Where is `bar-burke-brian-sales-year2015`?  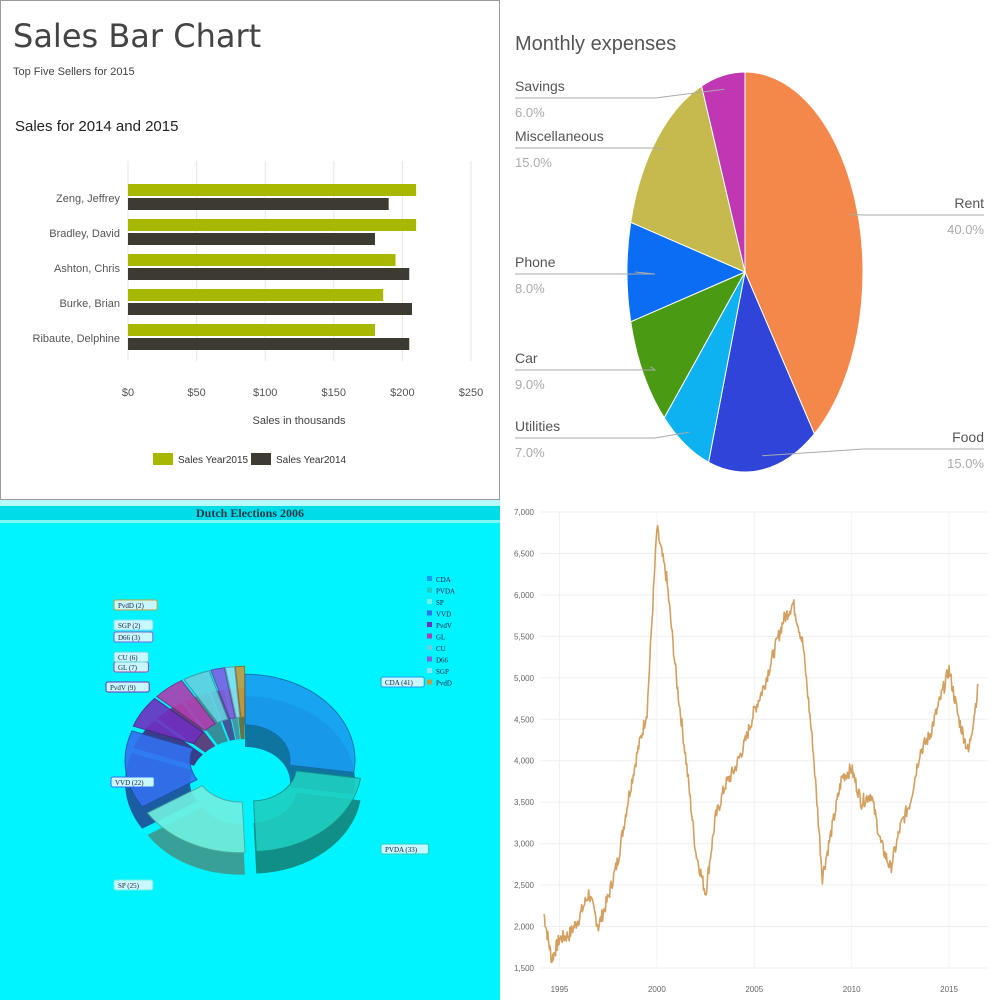 bar-burke-brian-sales-year2015 is located at coordinates (256, 295).